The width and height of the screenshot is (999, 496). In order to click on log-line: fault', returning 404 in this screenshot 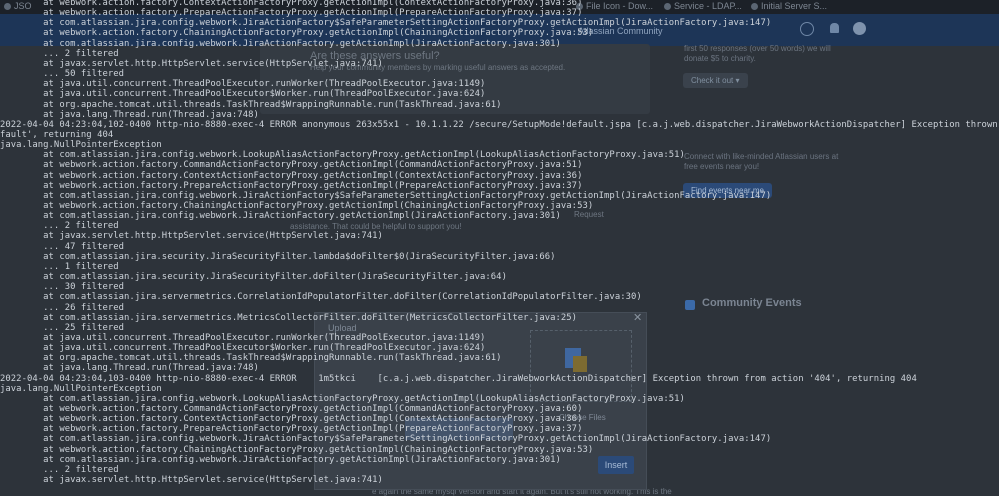, I will do `click(57, 134)`.